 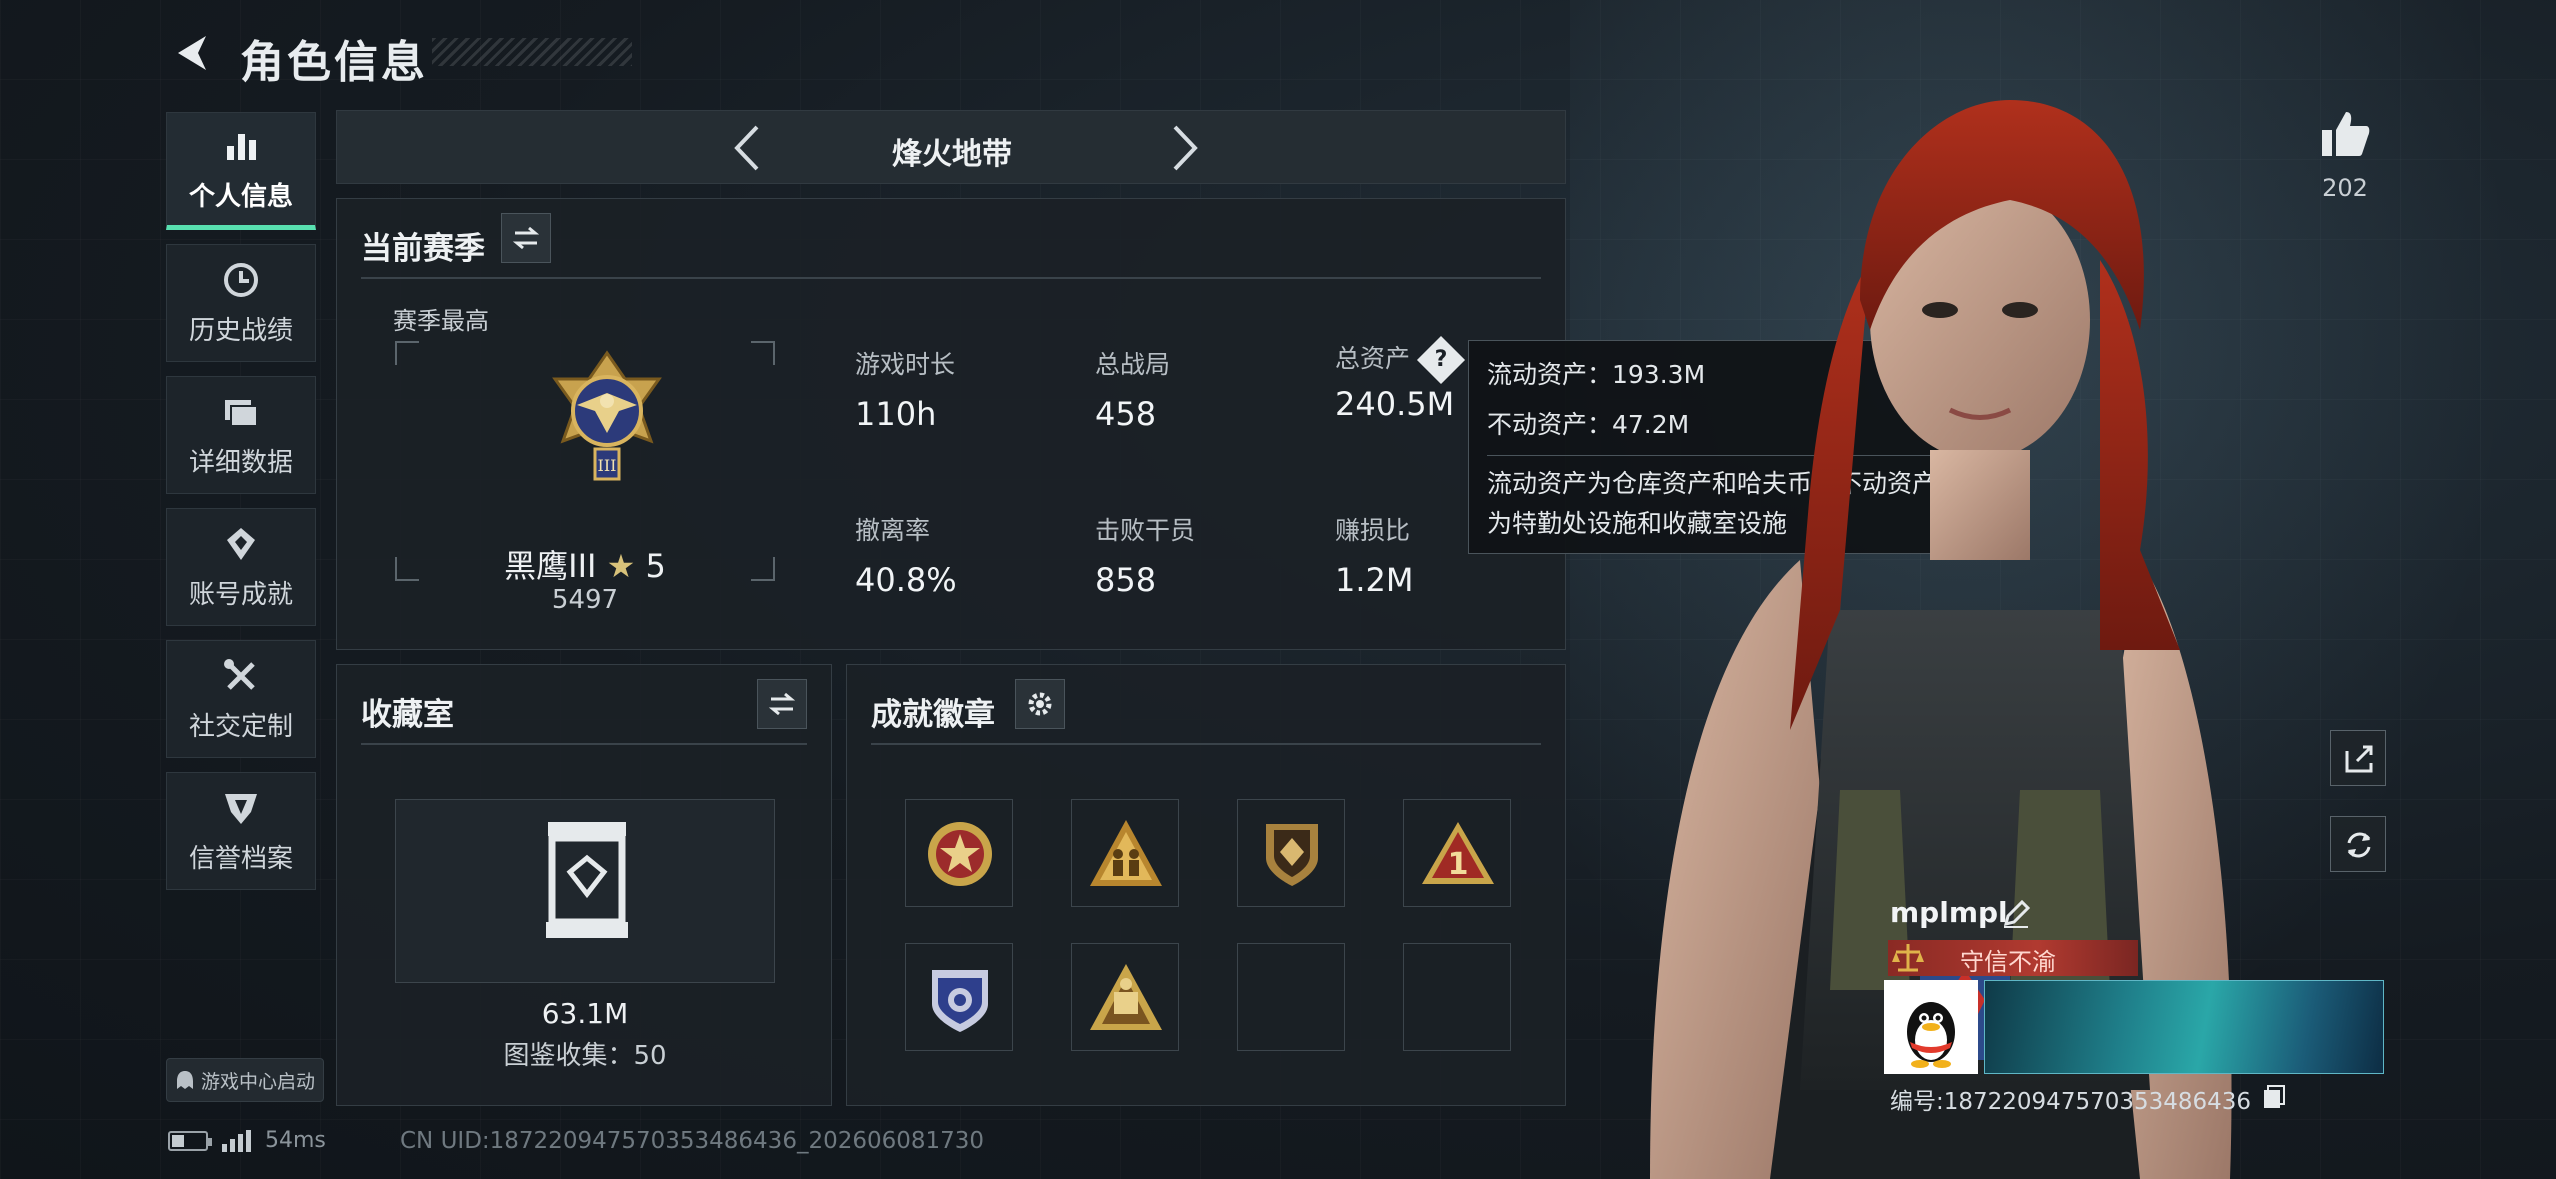 What do you see at coordinates (1145, 530) in the screenshot?
I see `stat-label: 击败干员` at bounding box center [1145, 530].